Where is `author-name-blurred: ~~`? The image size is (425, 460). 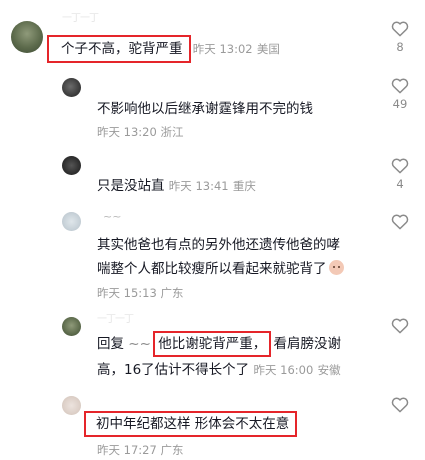 author-name-blurred: ~~ is located at coordinates (112, 217).